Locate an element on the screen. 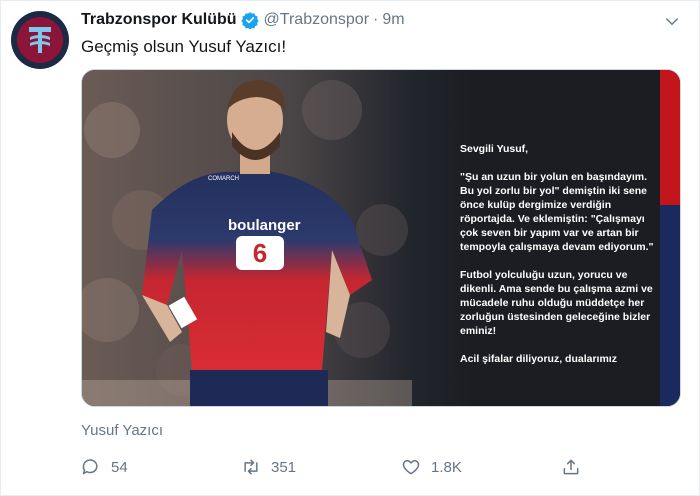  avatar is located at coordinates (40, 40).